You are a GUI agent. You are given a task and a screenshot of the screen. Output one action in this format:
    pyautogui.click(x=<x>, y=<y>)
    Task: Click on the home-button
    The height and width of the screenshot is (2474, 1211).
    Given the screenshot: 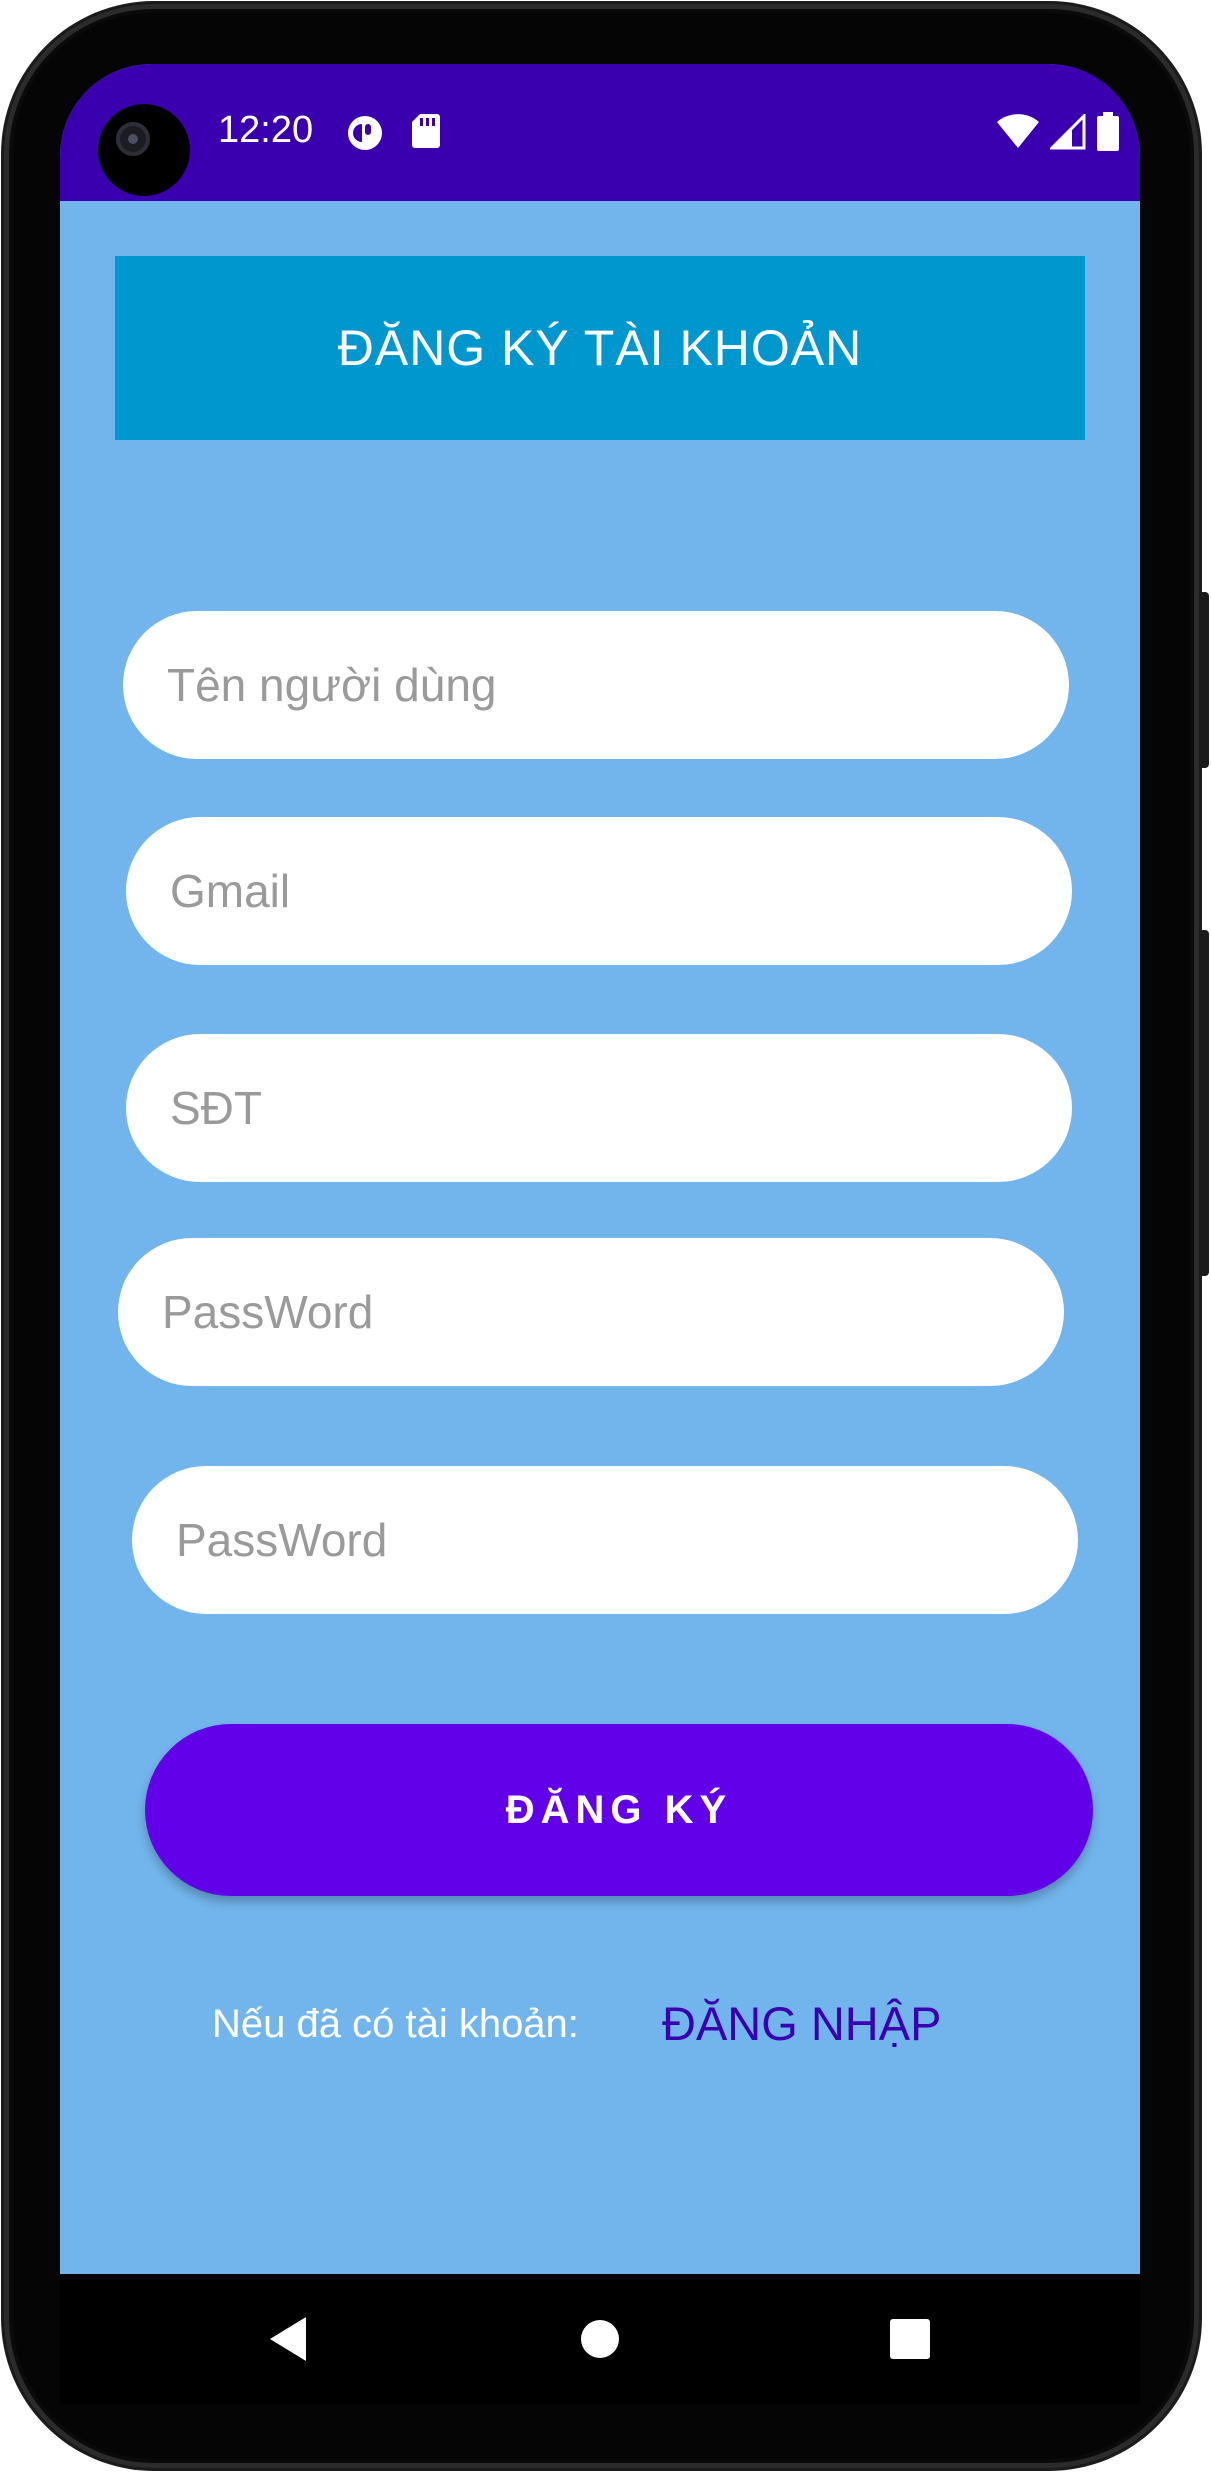 What is the action you would take?
    pyautogui.click(x=600, y=2339)
    